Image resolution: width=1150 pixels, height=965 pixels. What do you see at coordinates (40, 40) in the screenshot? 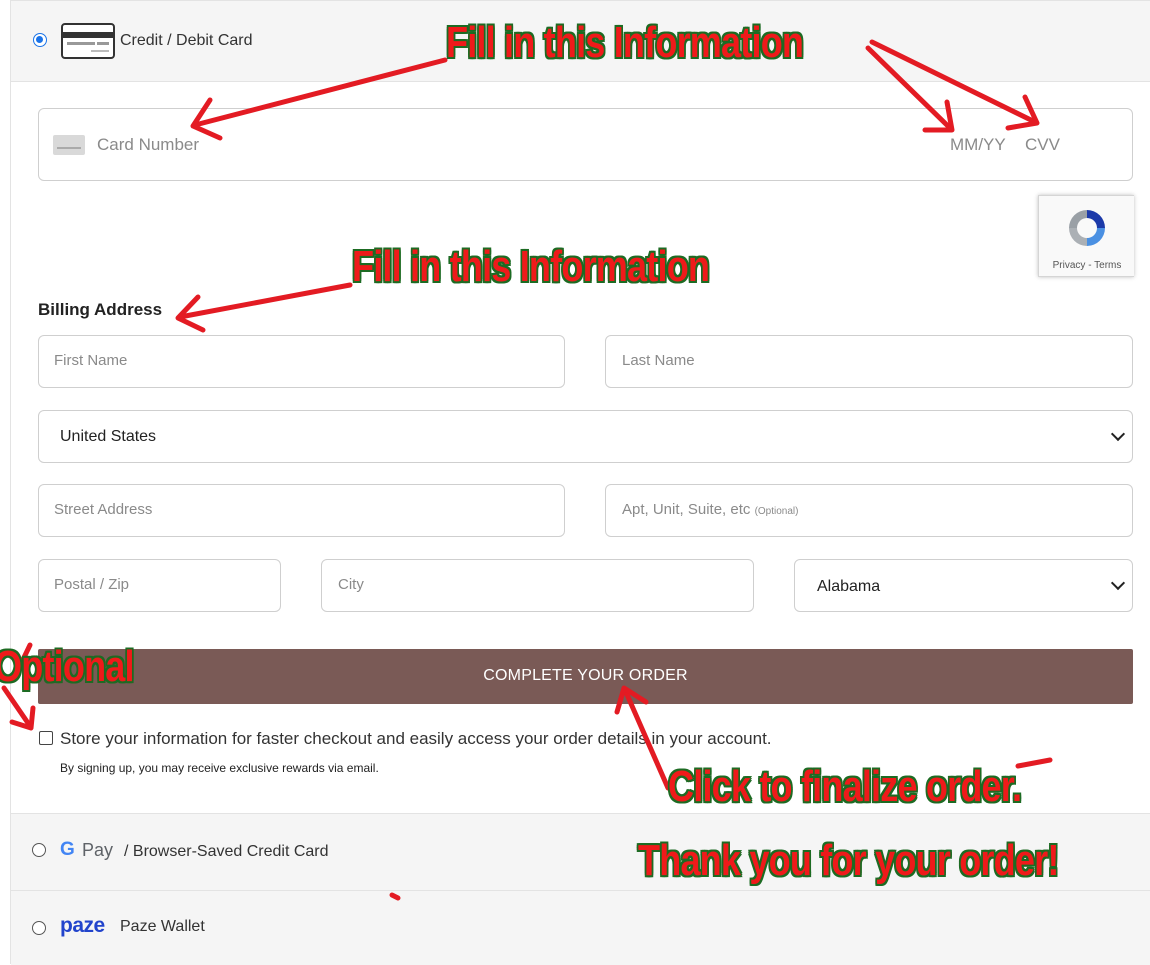
I see `card-method-radio` at bounding box center [40, 40].